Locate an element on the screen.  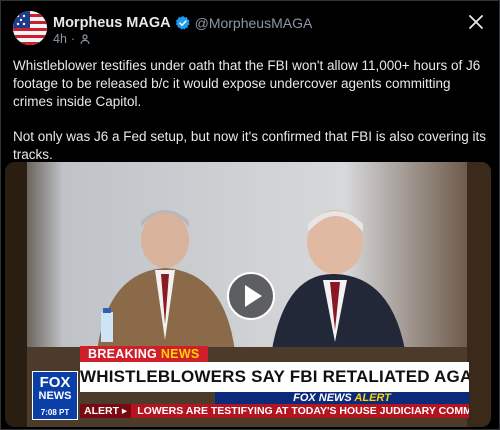
ticker-alert-tag: ALERT ▸ is located at coordinates (106, 411).